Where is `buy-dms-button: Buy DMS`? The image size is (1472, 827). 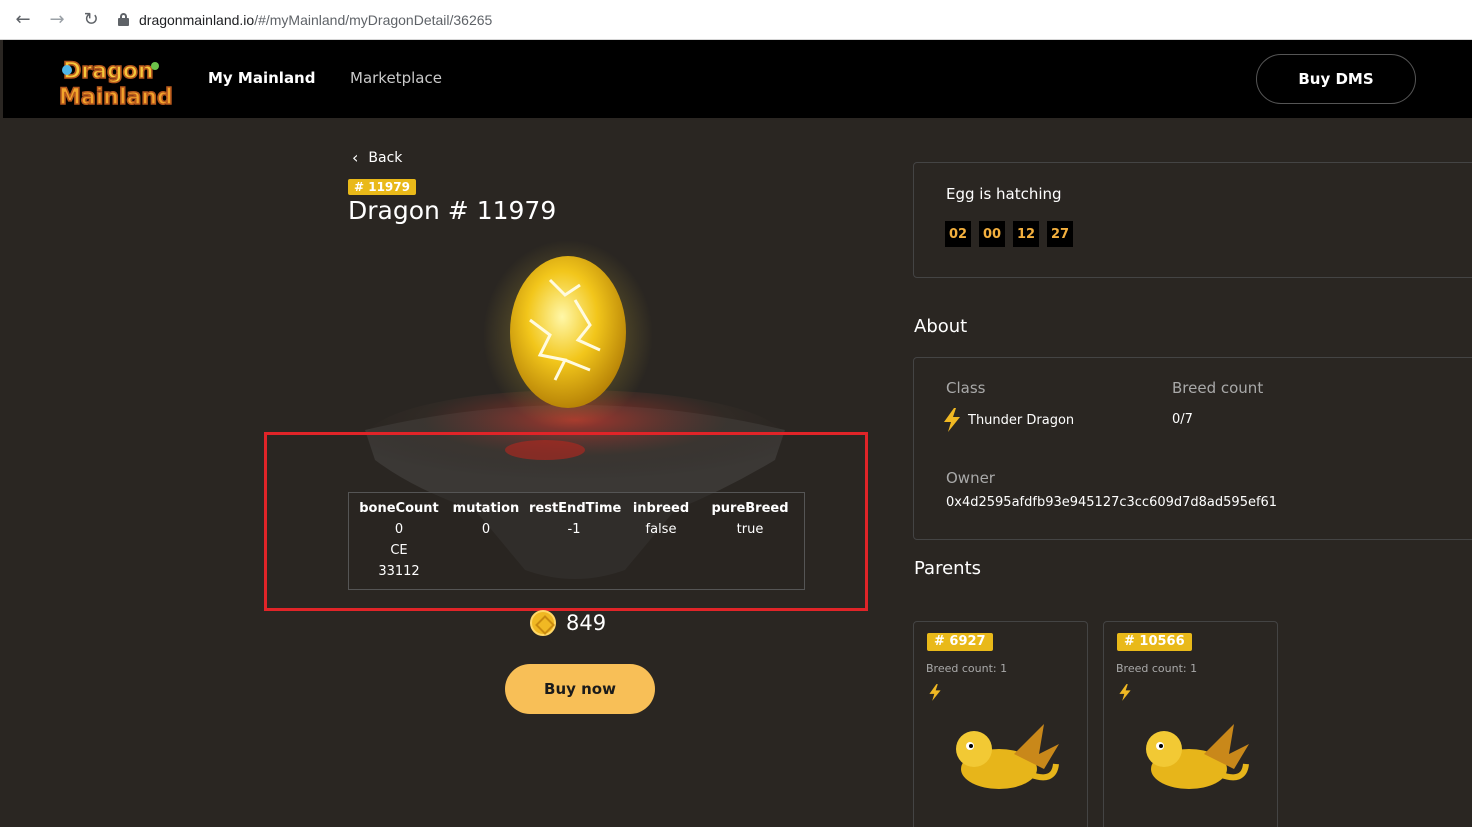
buy-dms-button: Buy DMS is located at coordinates (1336, 79).